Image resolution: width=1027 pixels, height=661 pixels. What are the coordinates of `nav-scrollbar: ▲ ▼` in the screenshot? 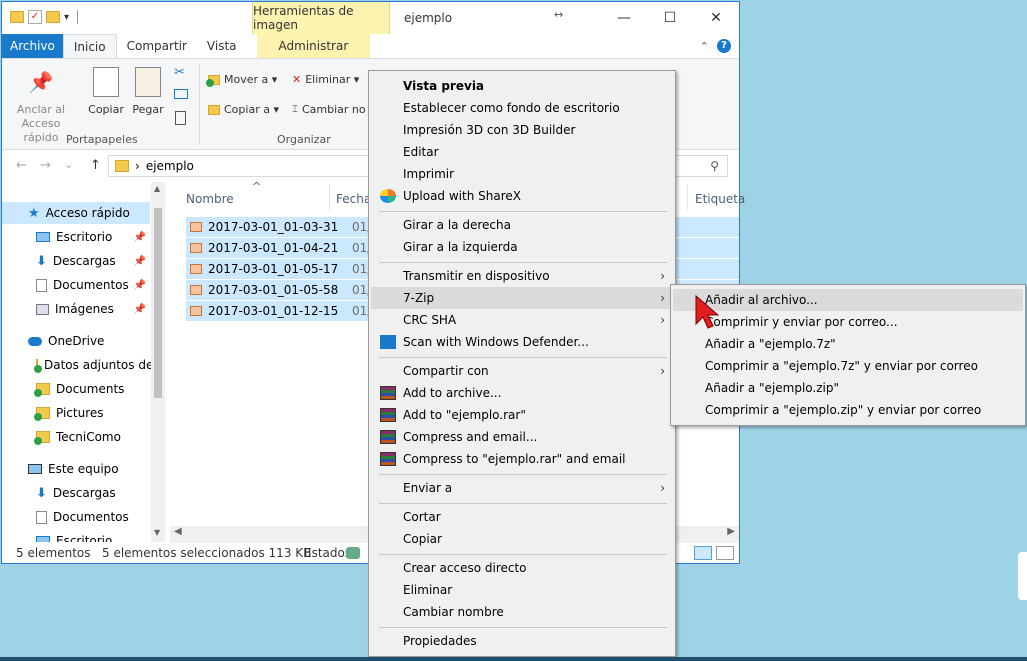 It's located at (158, 362).